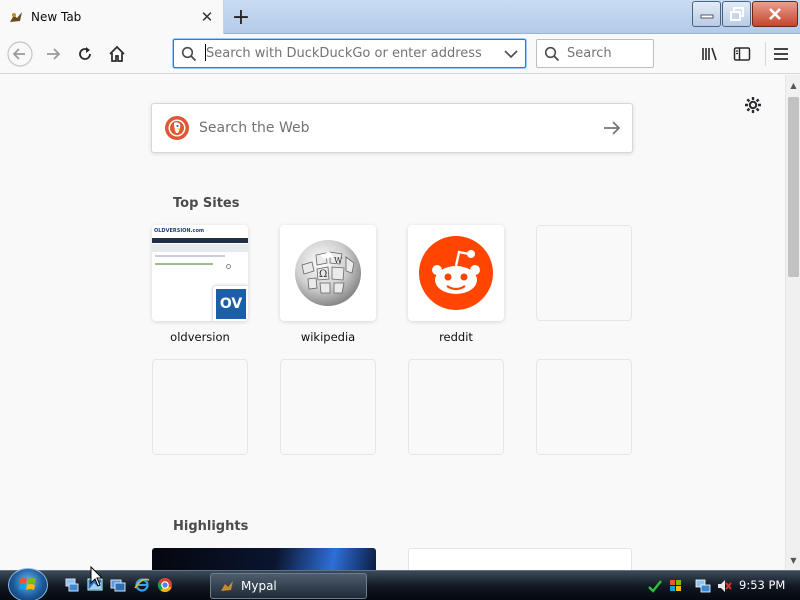 This screenshot has width=800, height=600. Describe the element at coordinates (227, 586) in the screenshot. I see `mypal-icon` at that location.